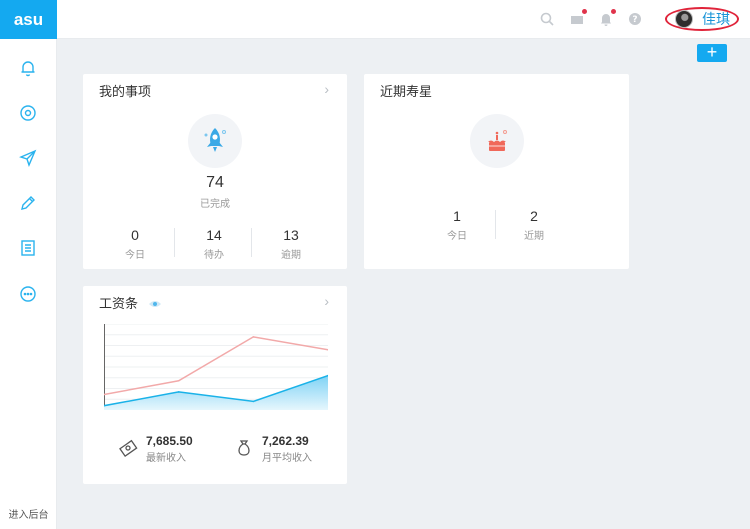 The image size is (750, 529). What do you see at coordinates (457, 216) in the screenshot?
I see `stat-value: 1` at bounding box center [457, 216].